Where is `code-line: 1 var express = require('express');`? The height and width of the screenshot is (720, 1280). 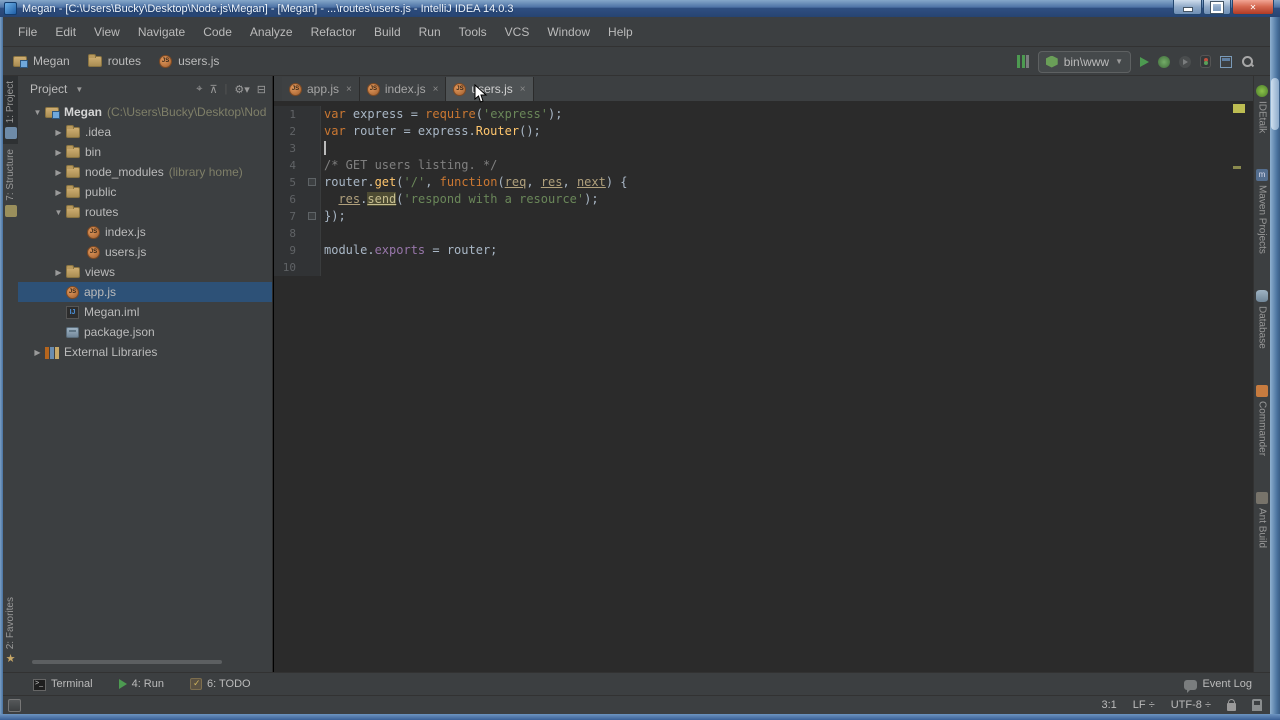
code-line: 1 var express = require('express'); is located at coordinates (764, 114).